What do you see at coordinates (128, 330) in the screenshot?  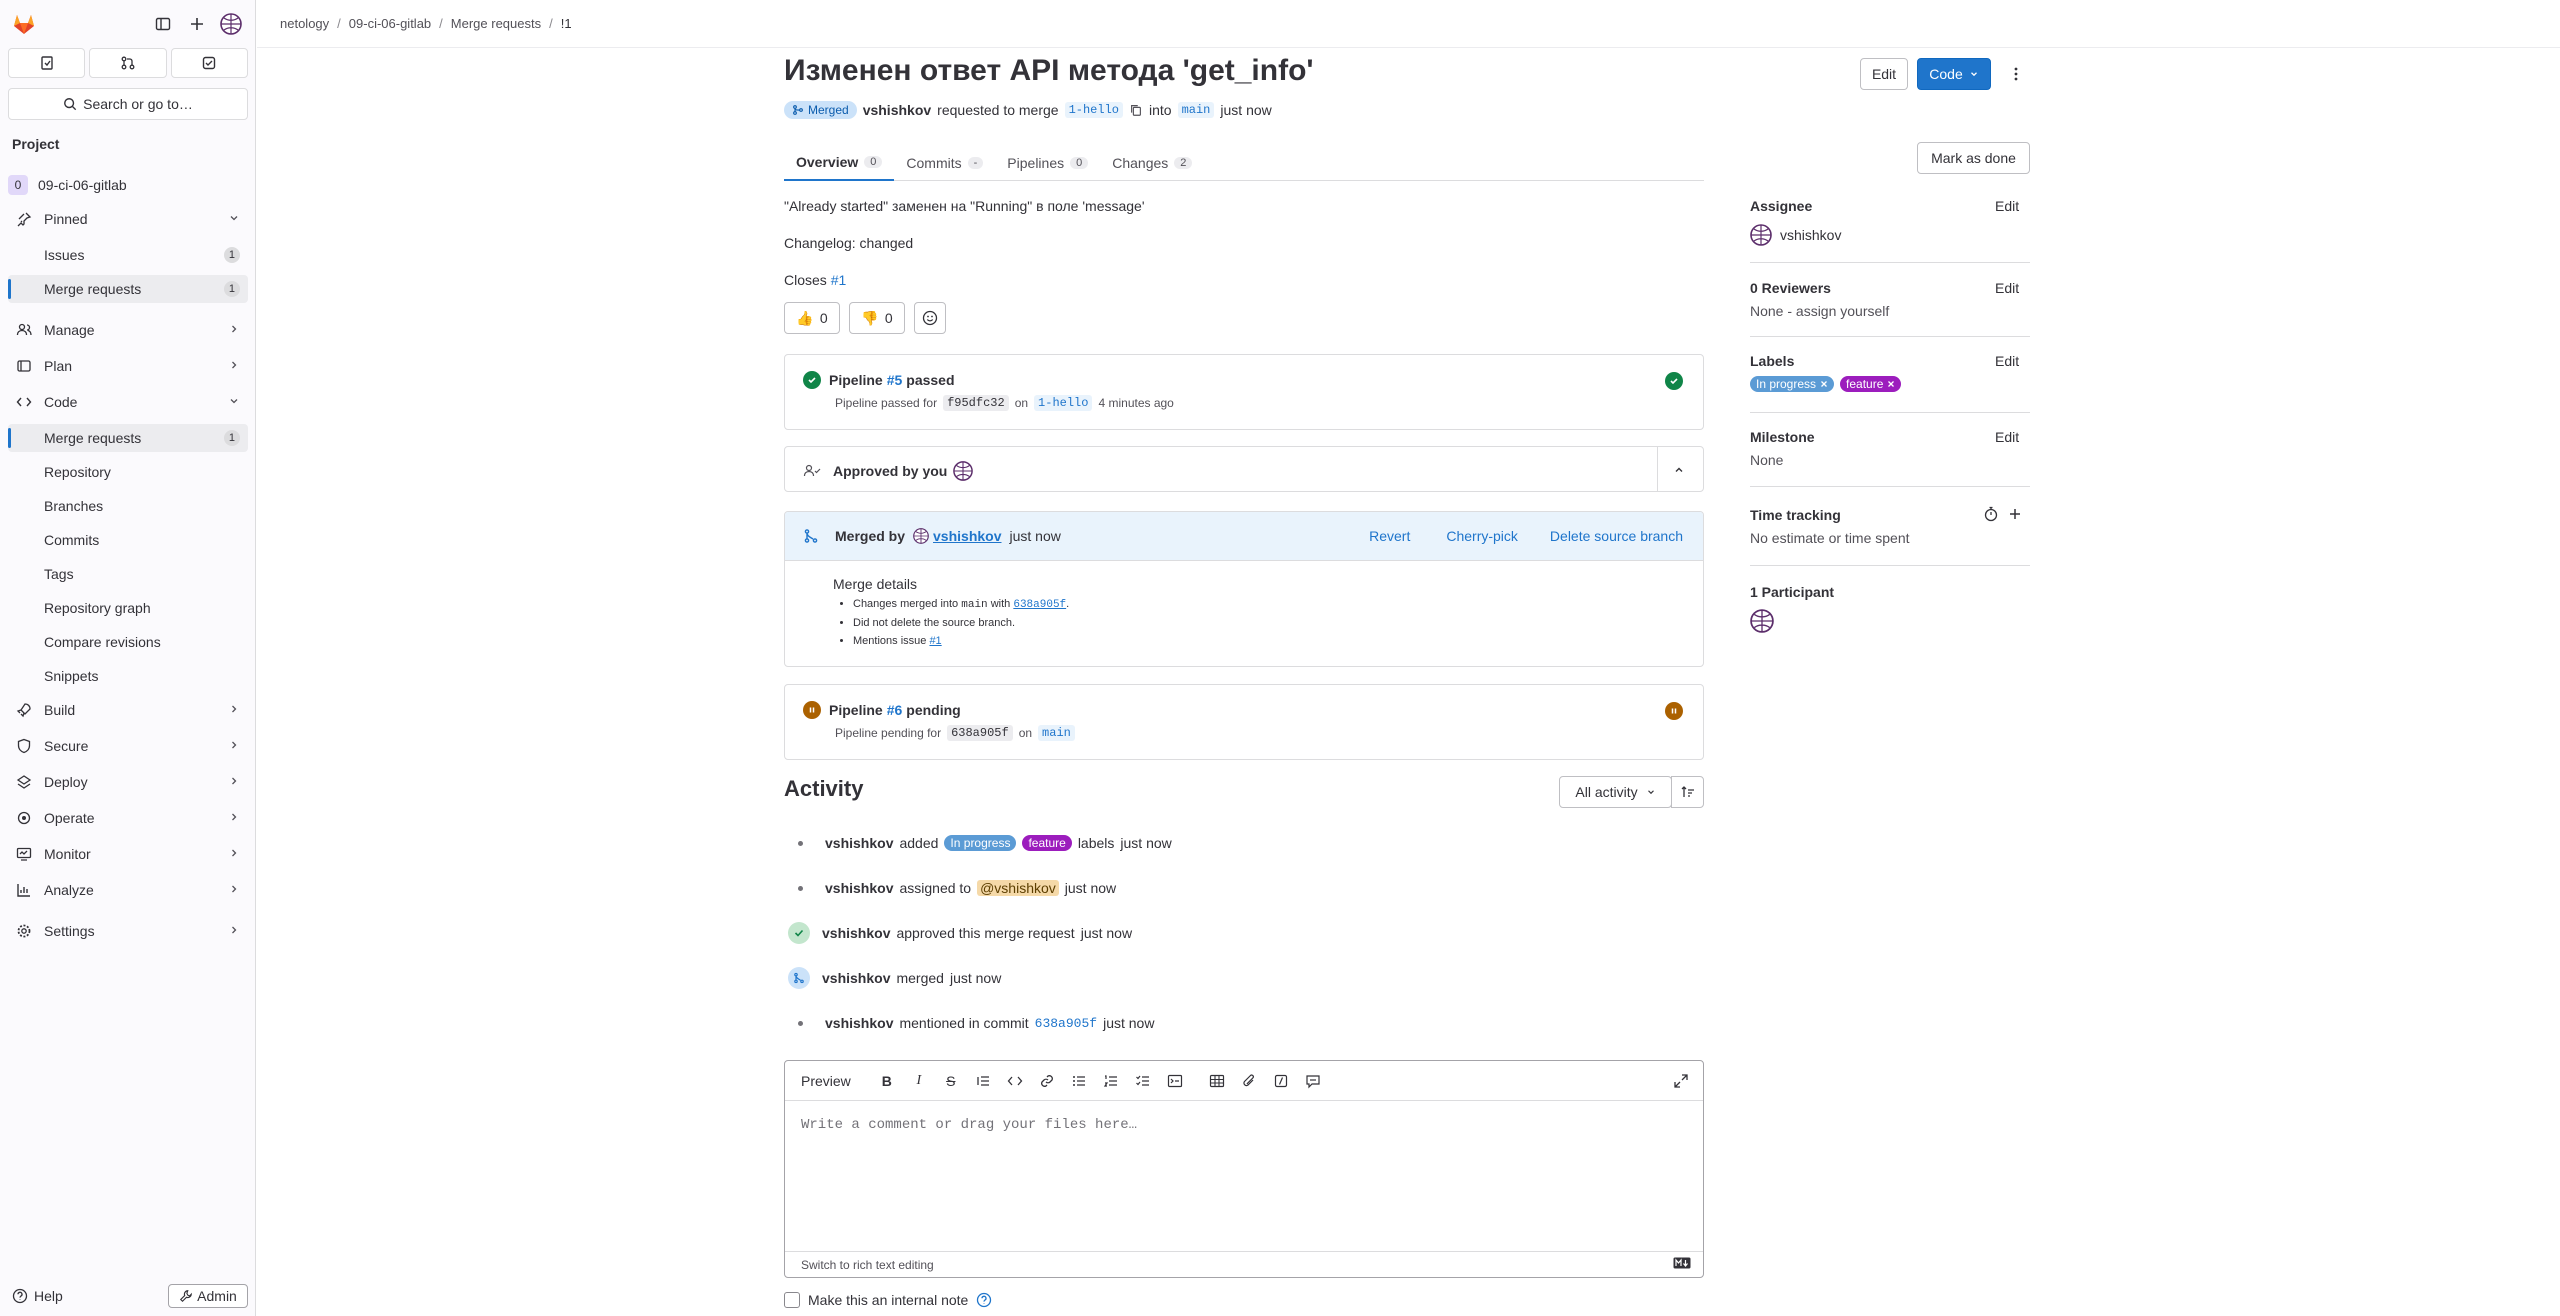 I see `sidebar-item-manage: Manage` at bounding box center [128, 330].